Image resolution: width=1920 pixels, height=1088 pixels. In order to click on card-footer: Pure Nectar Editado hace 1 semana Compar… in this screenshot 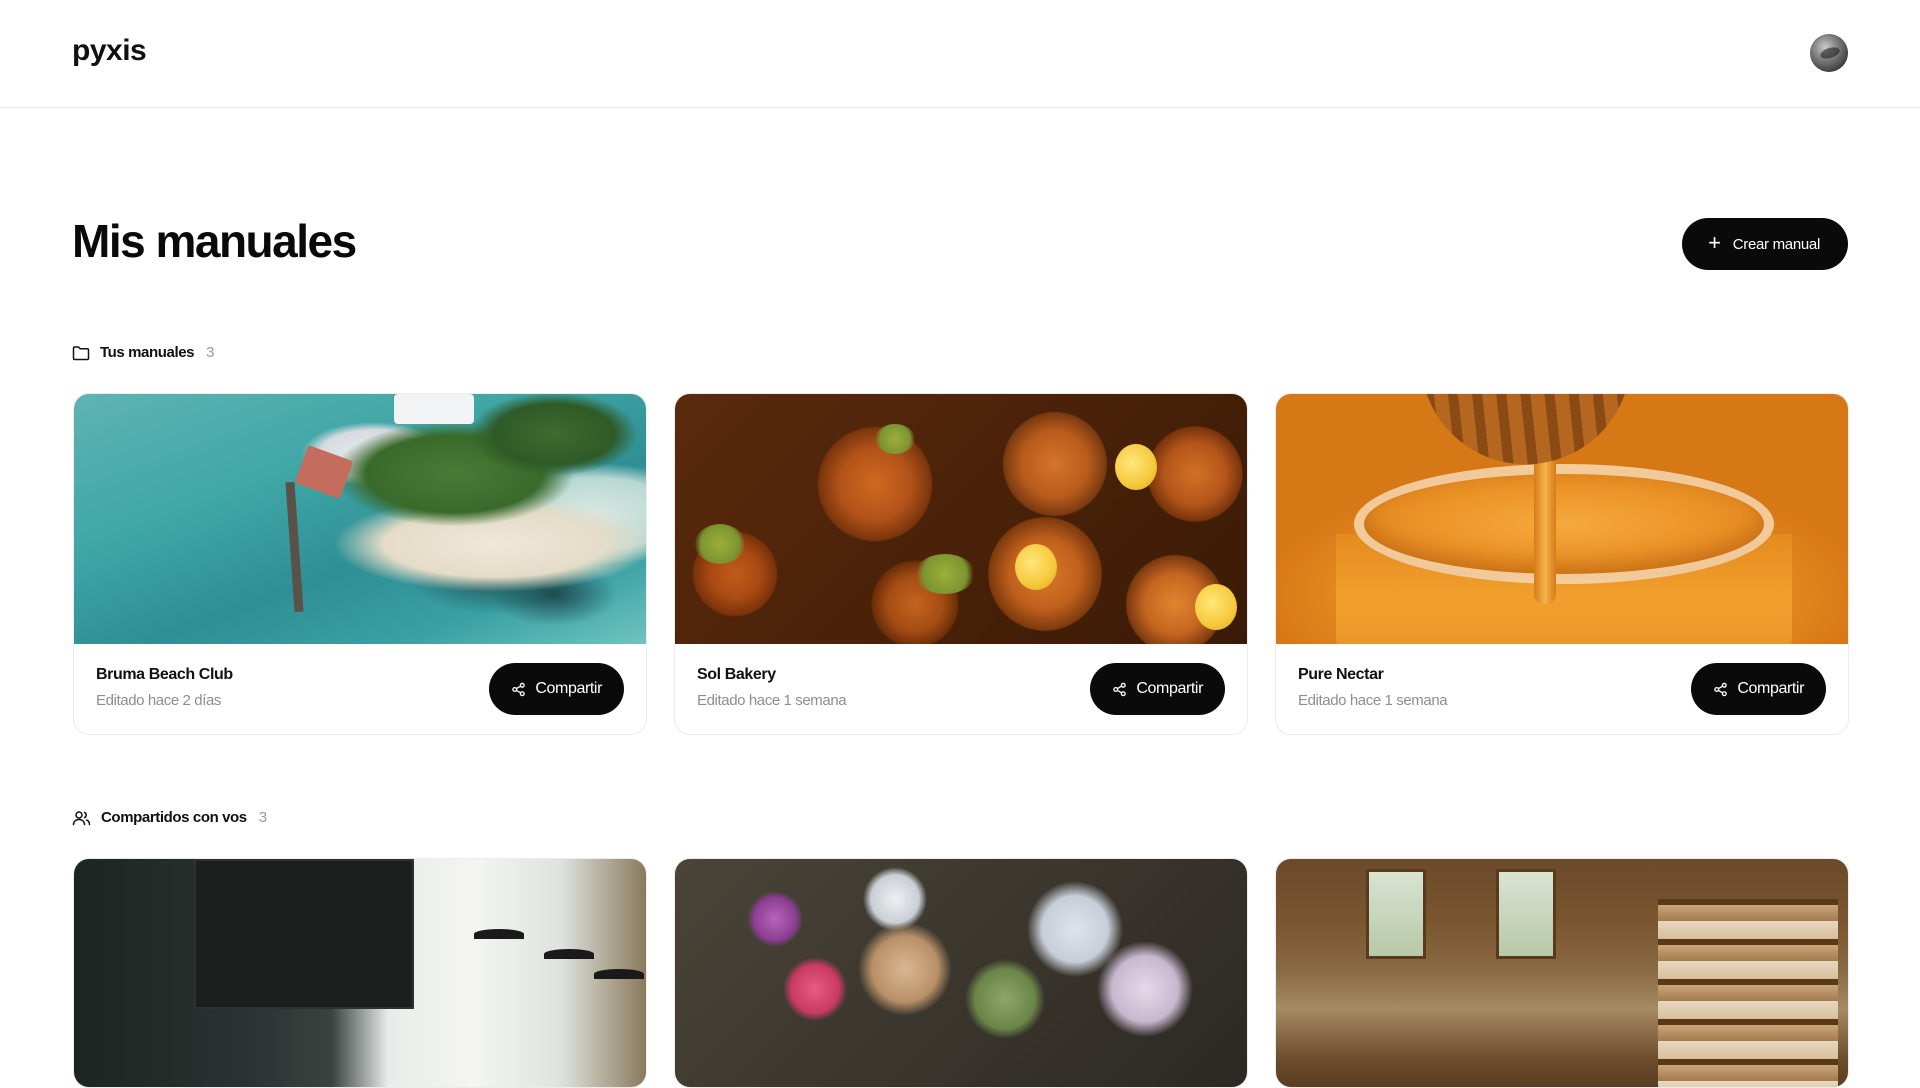, I will do `click(1562, 689)`.